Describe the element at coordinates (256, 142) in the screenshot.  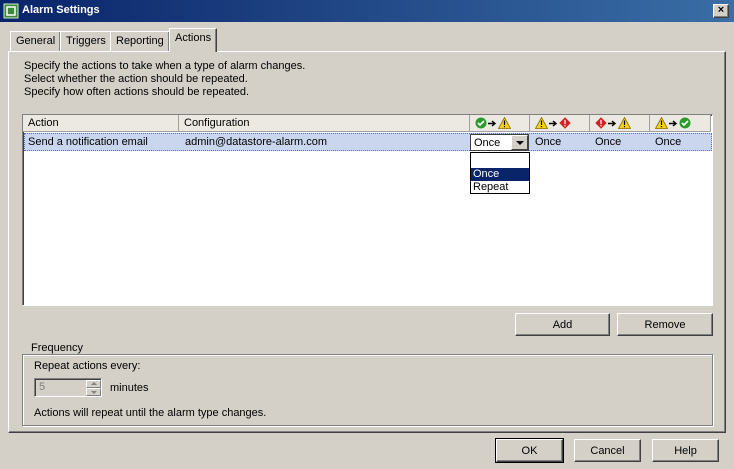
I see `configuration-cell: admin@datastore-alarm.com` at that location.